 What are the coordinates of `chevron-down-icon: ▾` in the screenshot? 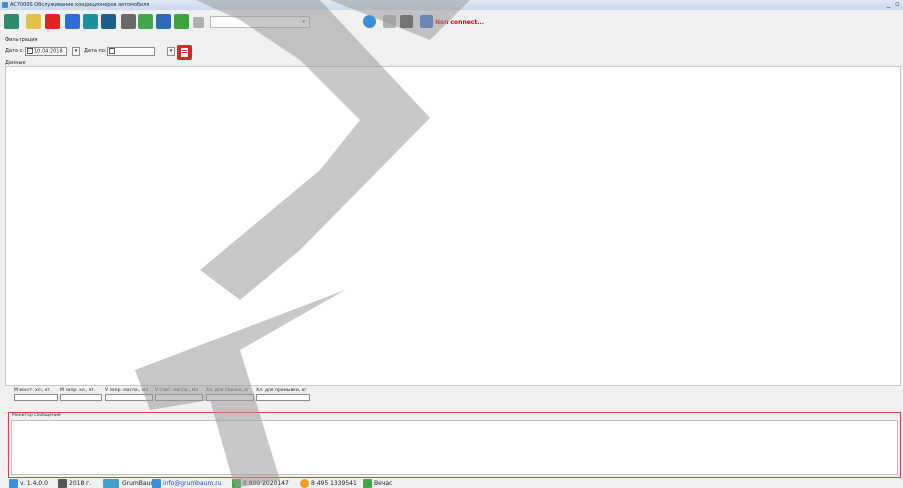 It's located at (303, 22).